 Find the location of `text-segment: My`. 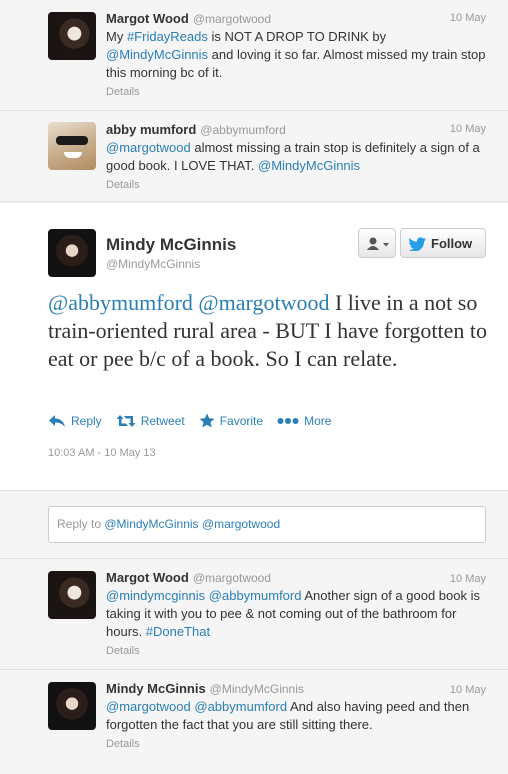

text-segment: My is located at coordinates (116, 36).